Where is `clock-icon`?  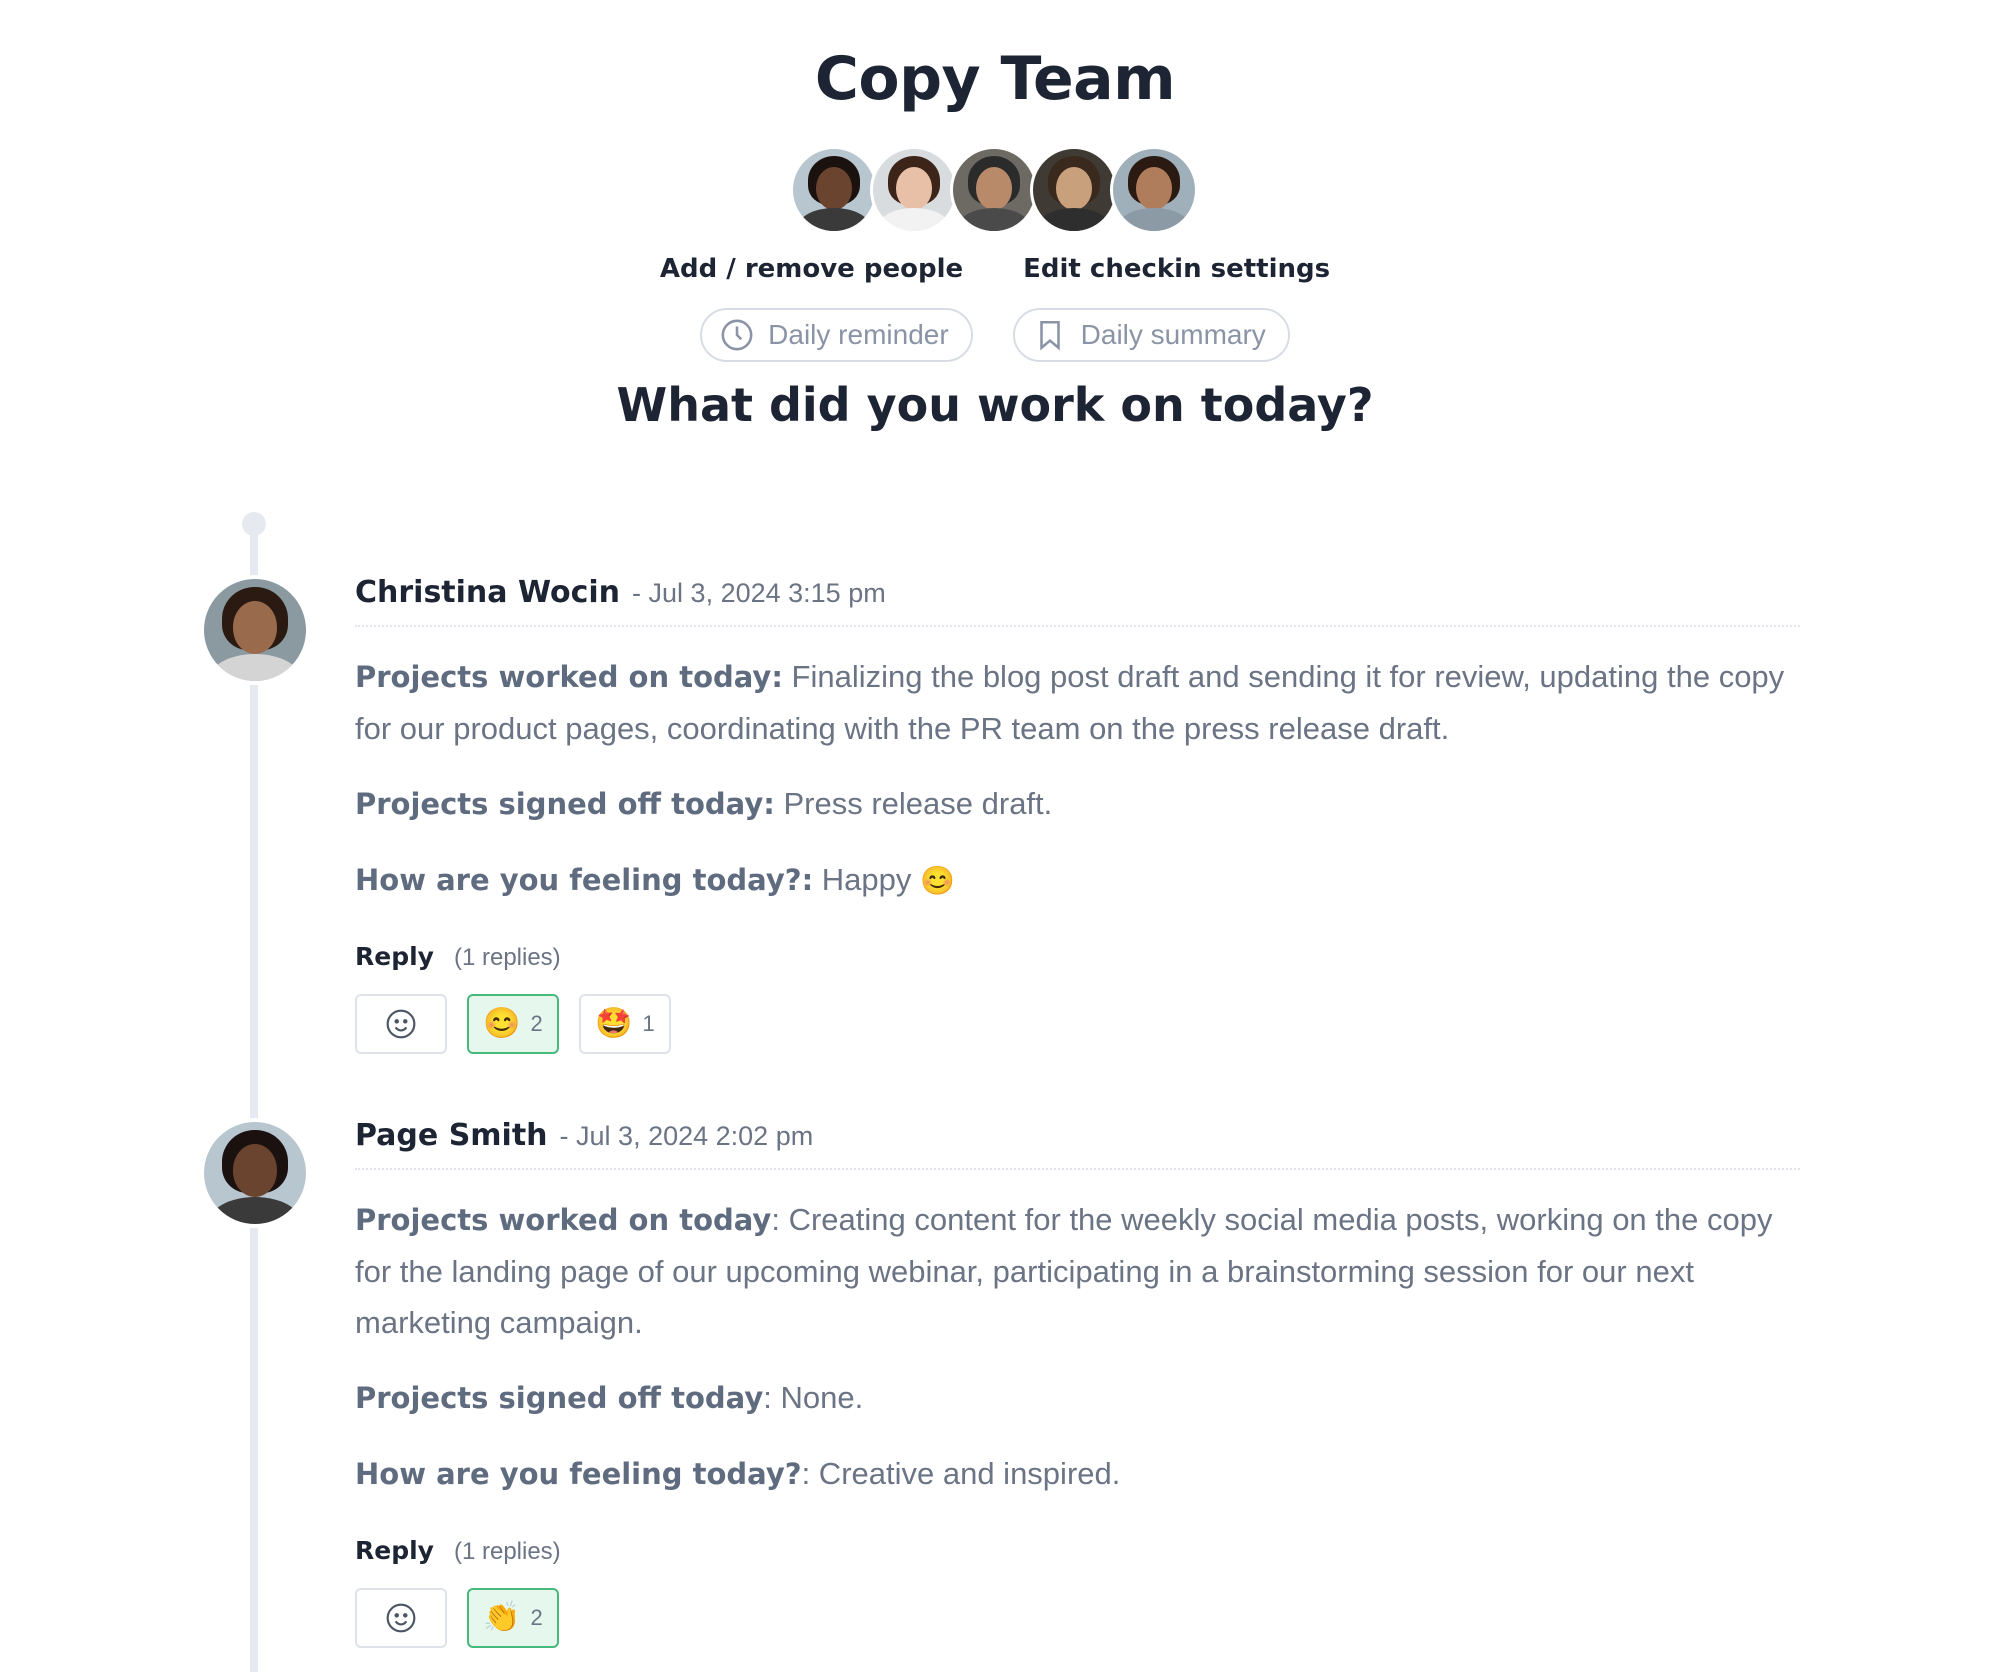
clock-icon is located at coordinates (737, 335).